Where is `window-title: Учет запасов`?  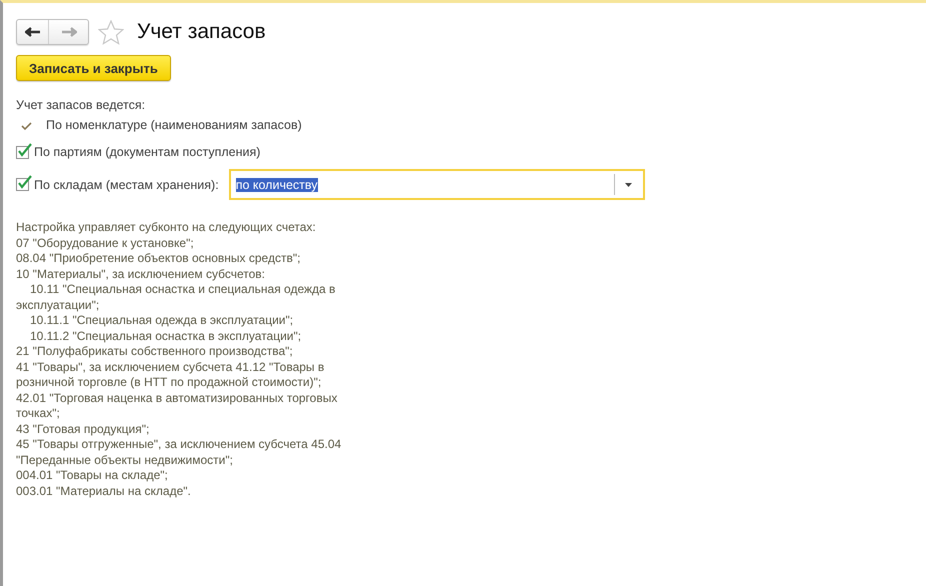
window-title: Учет запасов is located at coordinates (201, 32).